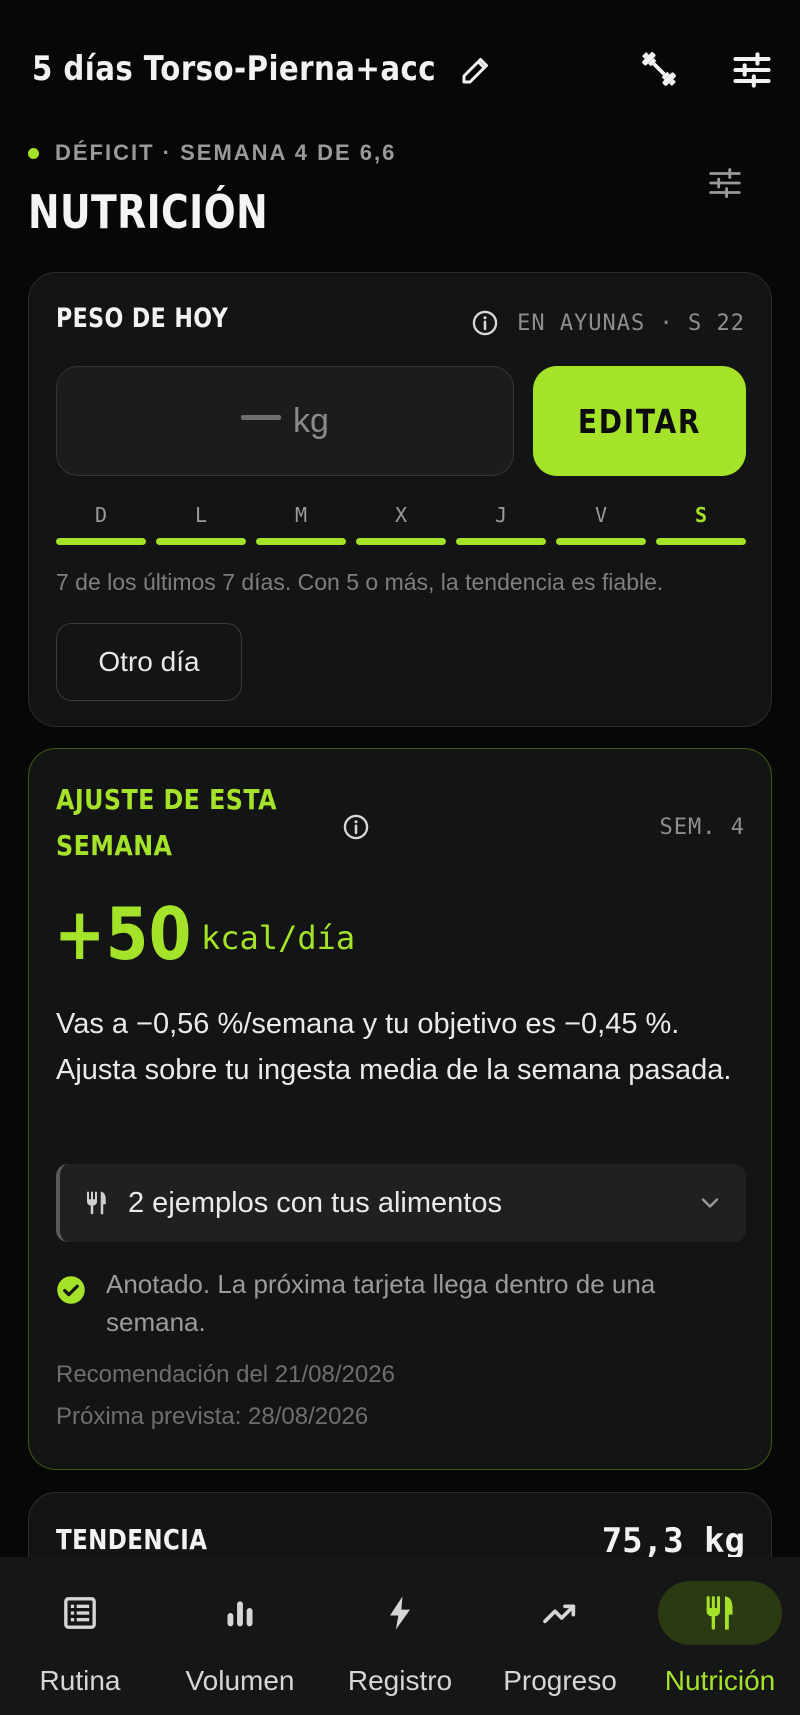  Describe the element at coordinates (701, 521) in the screenshot. I see `day-item-today: S` at that location.